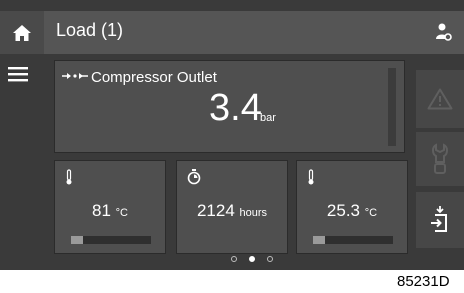 Image resolution: width=464 pixels, height=293 pixels. I want to click on pressure-level-bar, so click(392, 107).